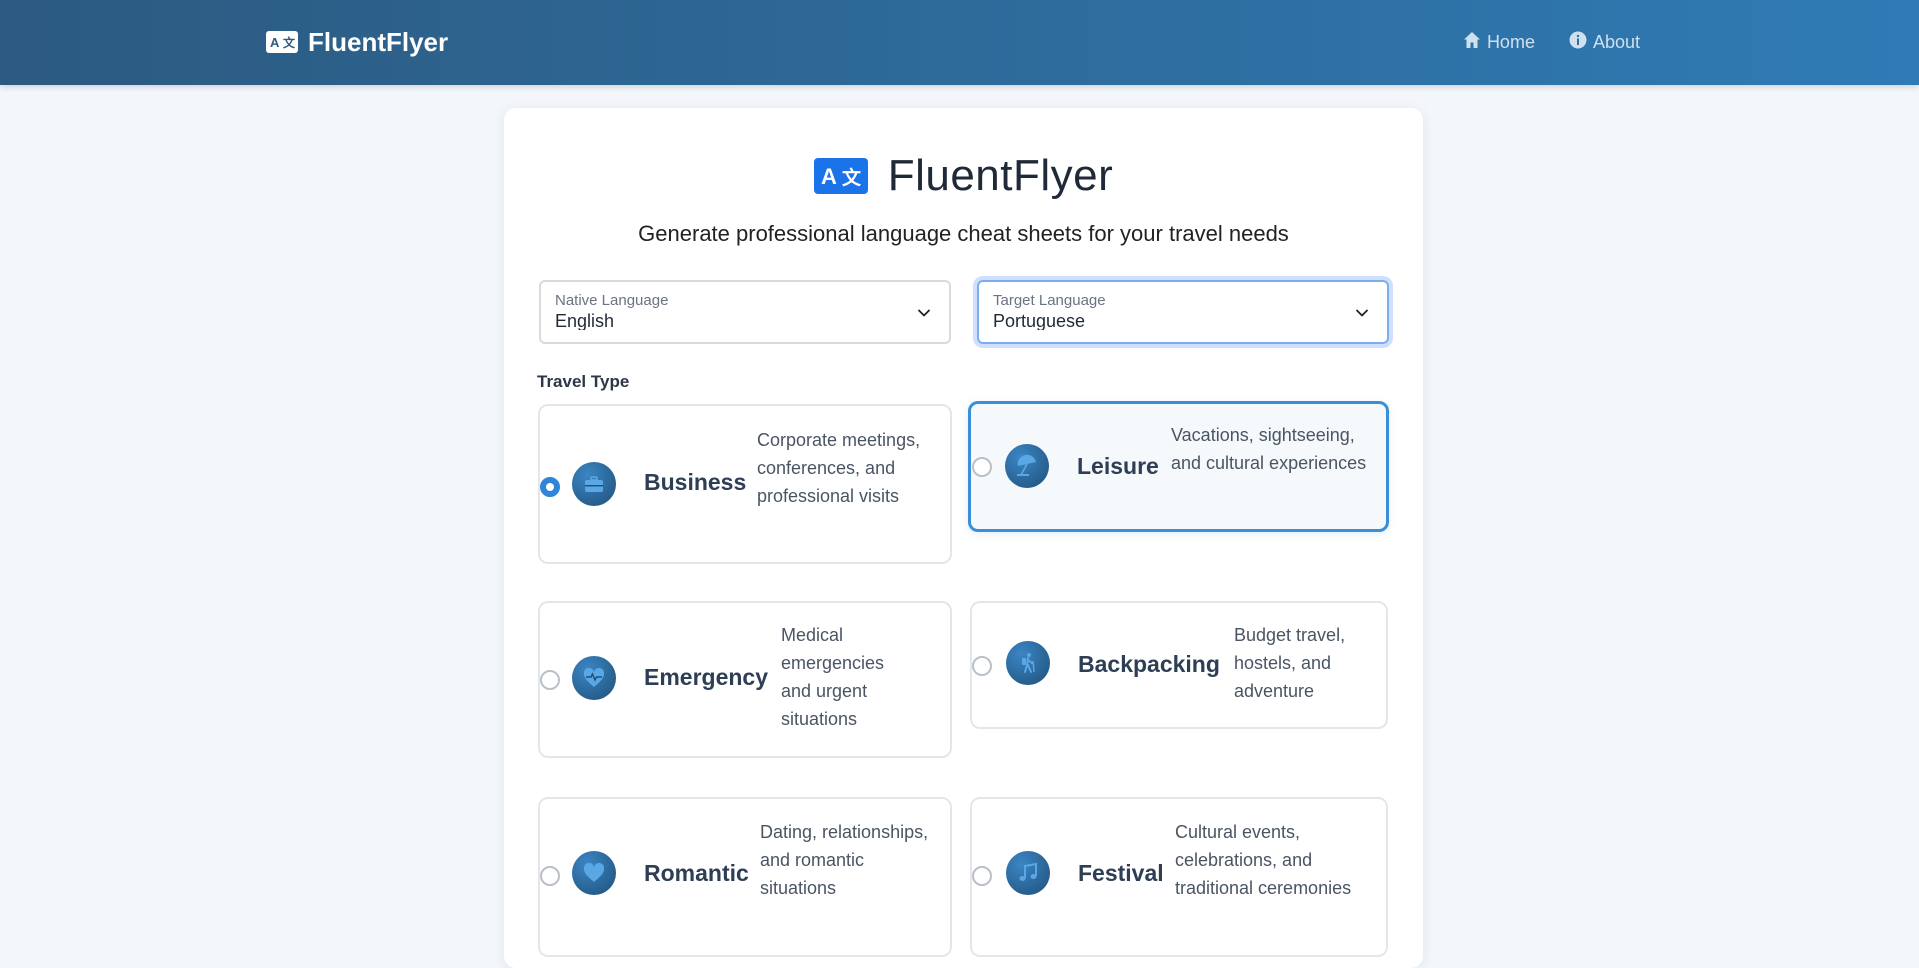 The height and width of the screenshot is (968, 1919). I want to click on target-language-label: Target Language, so click(1049, 300).